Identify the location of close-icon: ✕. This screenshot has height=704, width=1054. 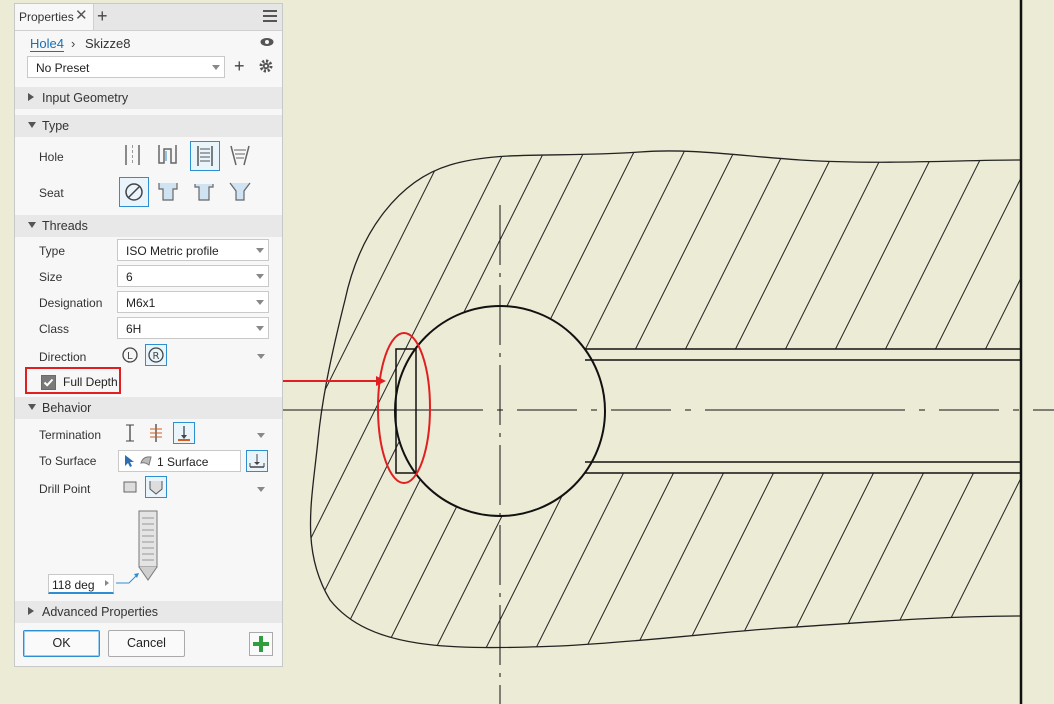
(81, 16).